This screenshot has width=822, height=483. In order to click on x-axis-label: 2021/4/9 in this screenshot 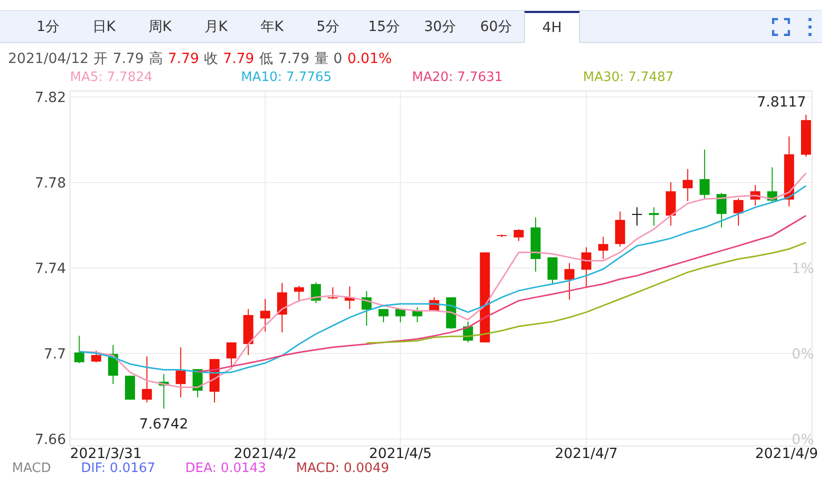, I will do `click(786, 453)`.